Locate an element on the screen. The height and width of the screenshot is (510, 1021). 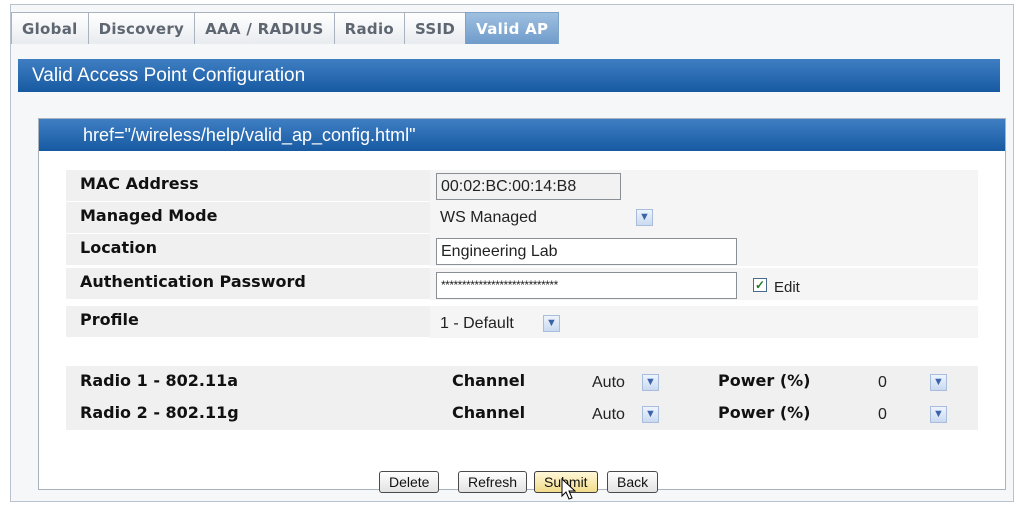
auth-password-field: **************************** is located at coordinates (586, 285).